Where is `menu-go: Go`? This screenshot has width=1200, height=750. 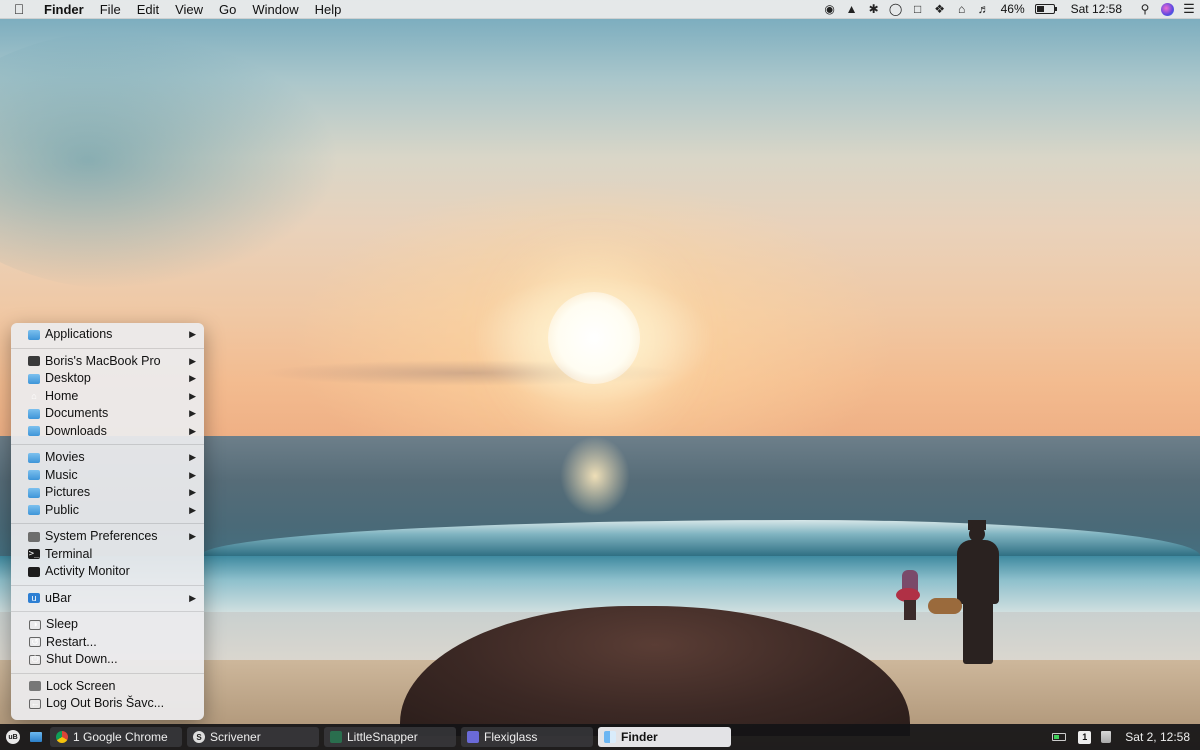 menu-go: Go is located at coordinates (227, 9).